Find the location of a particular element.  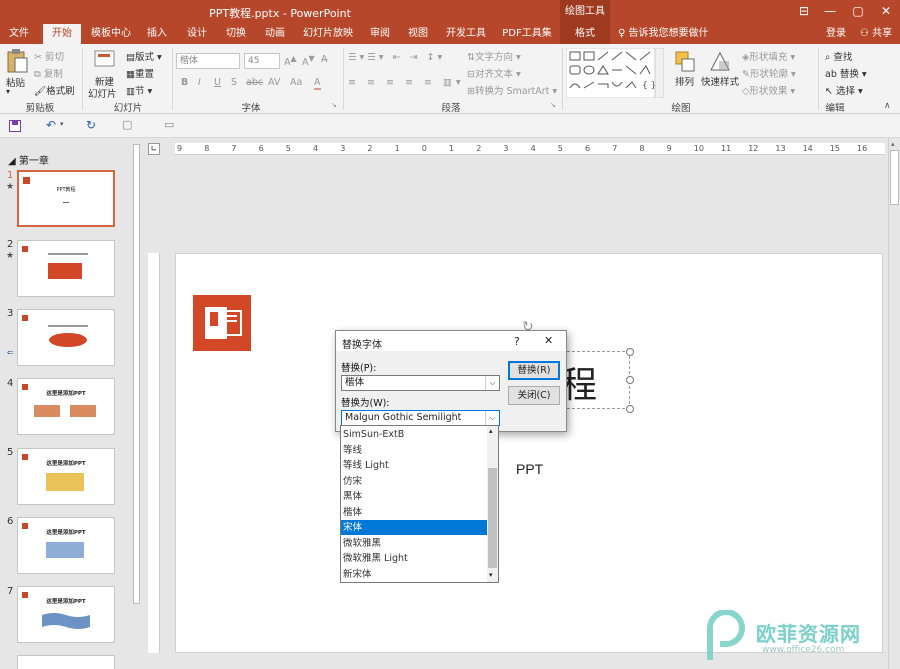

customize-icon: ▭ is located at coordinates (169, 124).